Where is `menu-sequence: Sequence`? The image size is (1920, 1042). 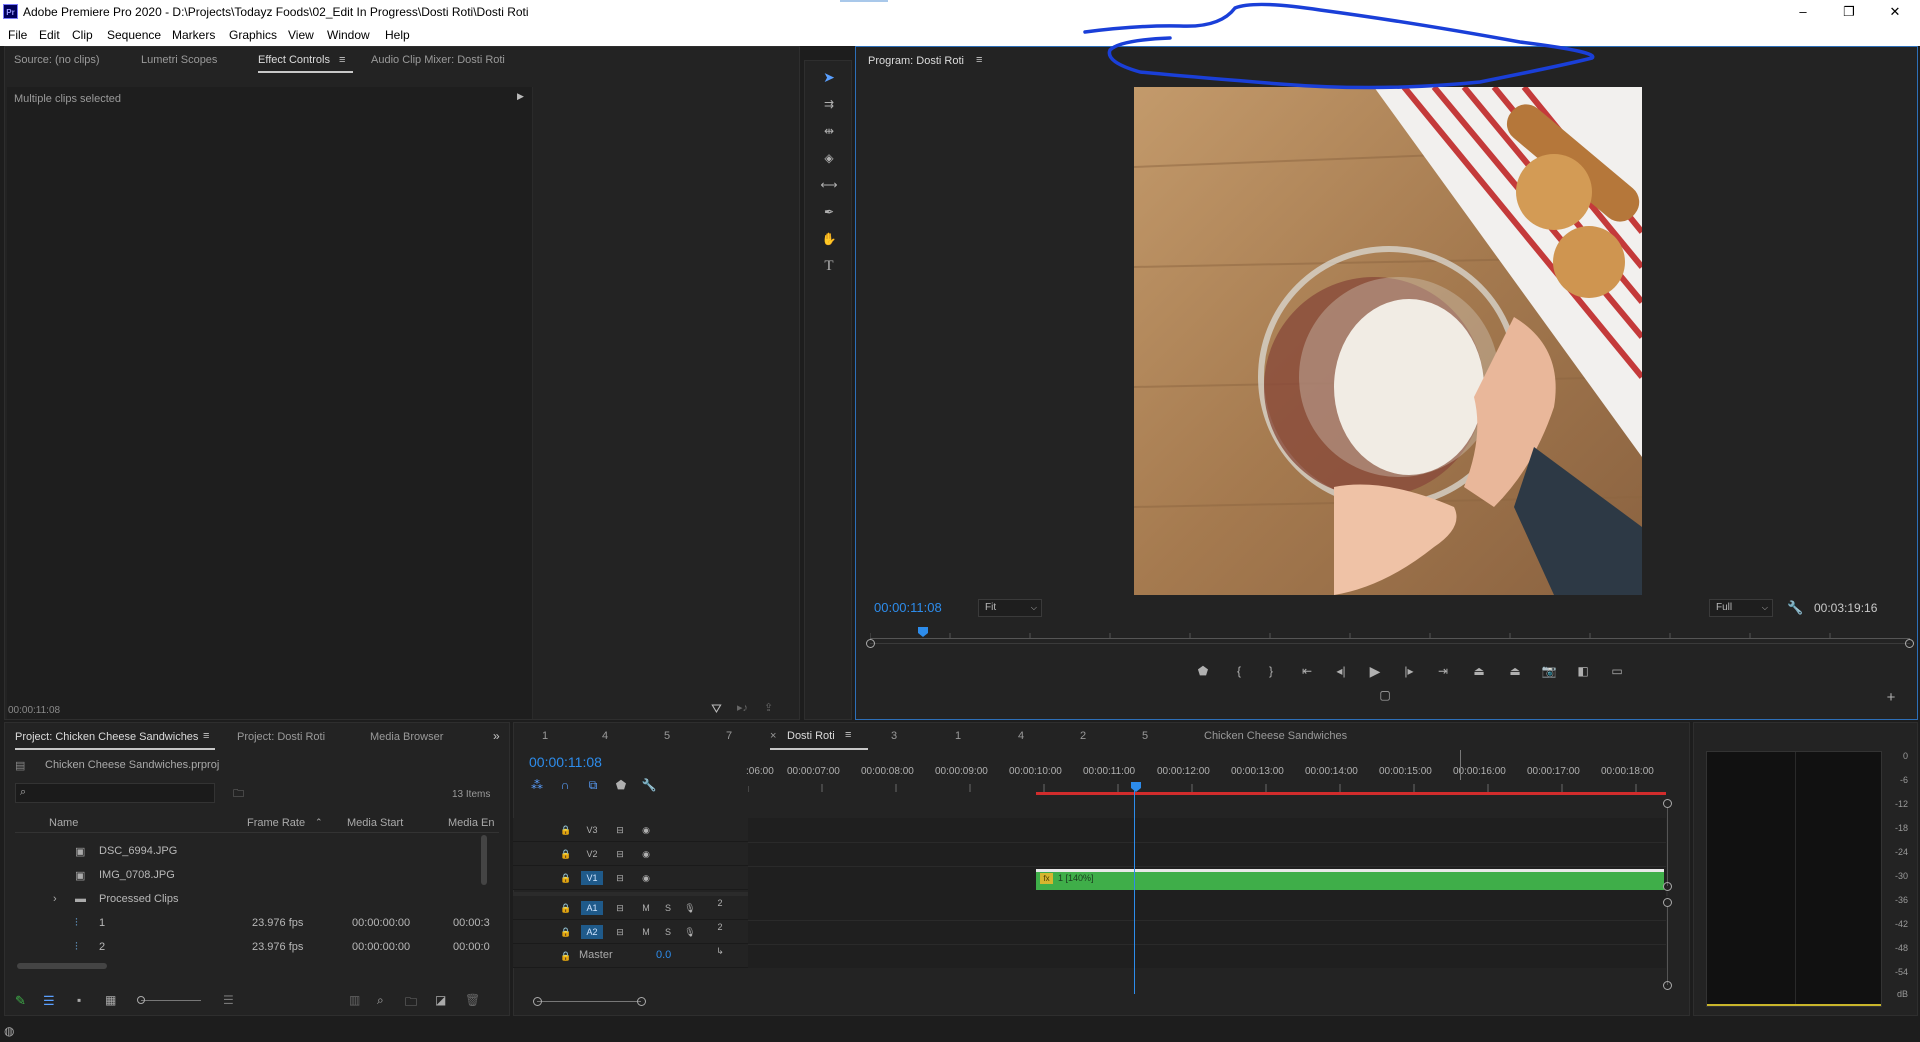
menu-sequence: Sequence is located at coordinates (134, 35).